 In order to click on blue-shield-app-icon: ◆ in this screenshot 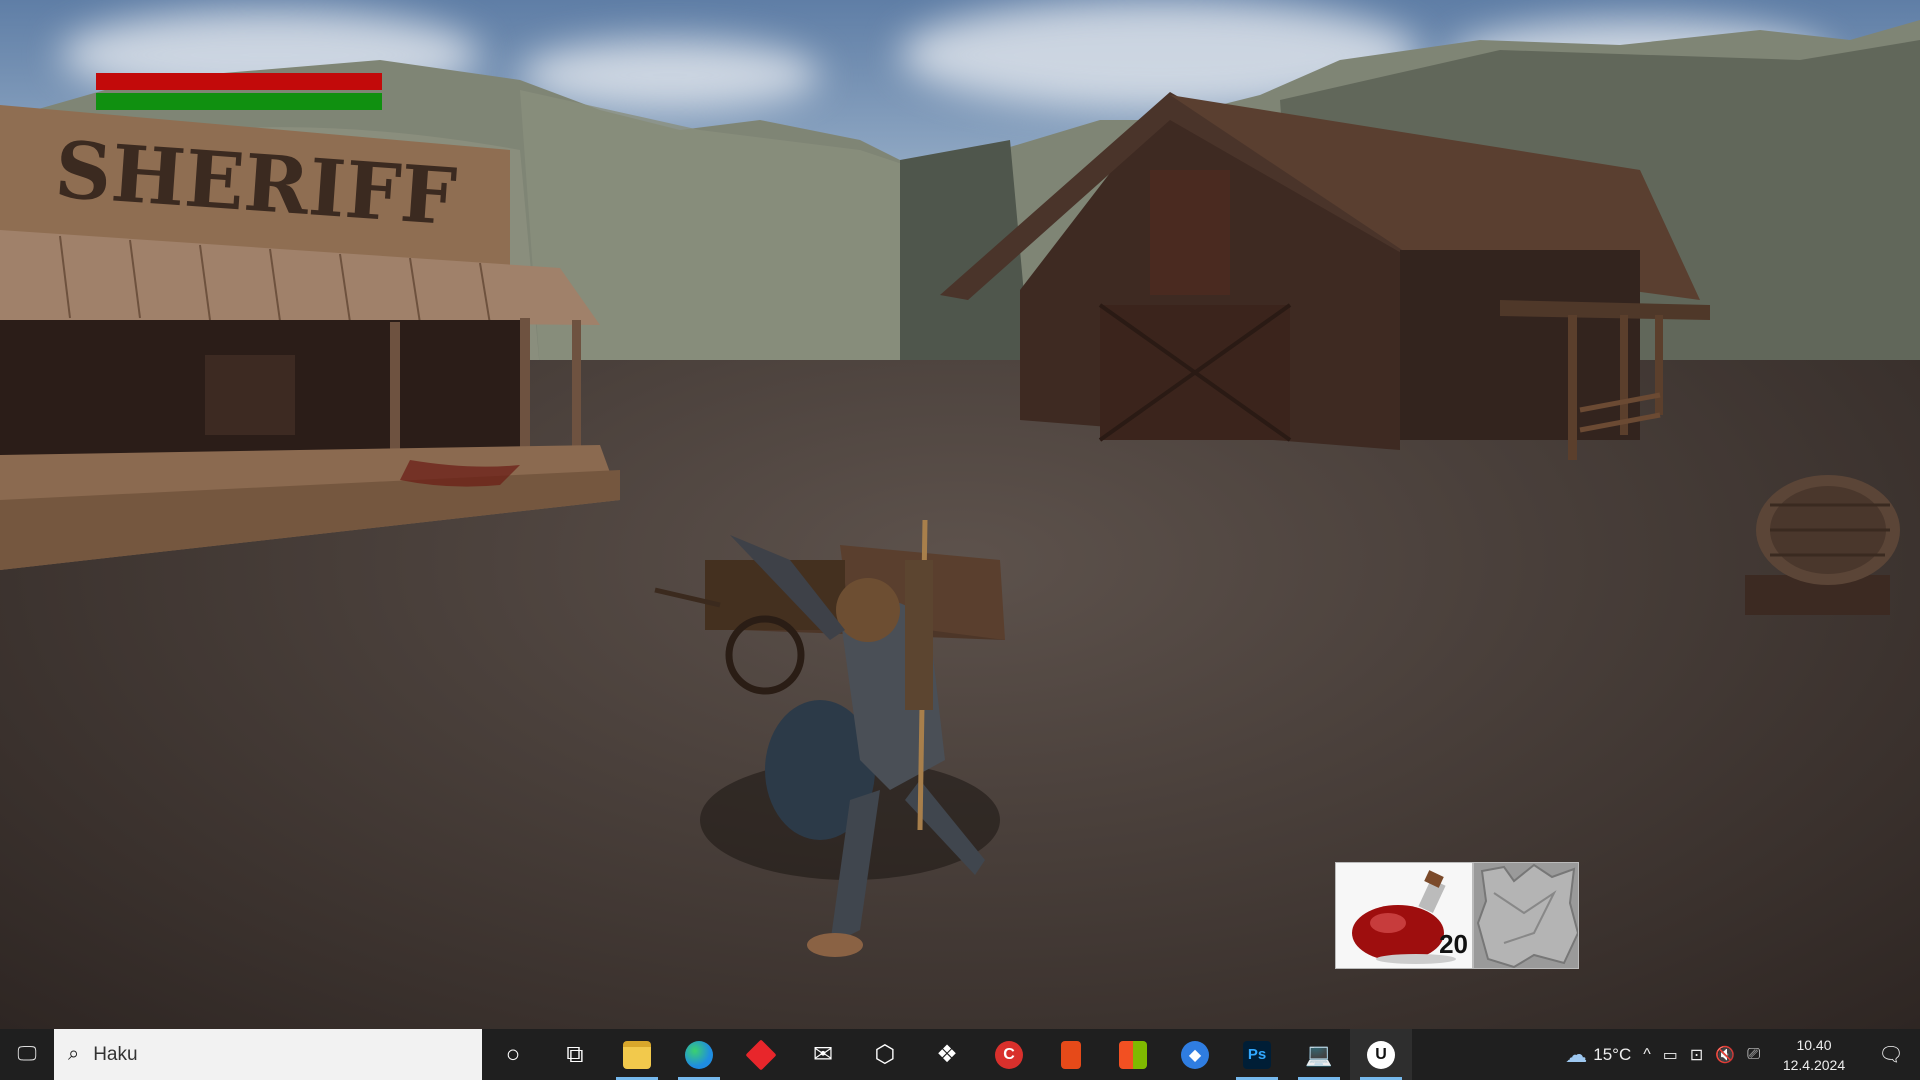, I will do `click(1195, 1054)`.